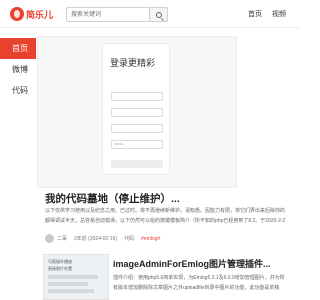  What do you see at coordinates (40, 14) in the screenshot?
I see `logo-text: 简乐儿` at bounding box center [40, 14].